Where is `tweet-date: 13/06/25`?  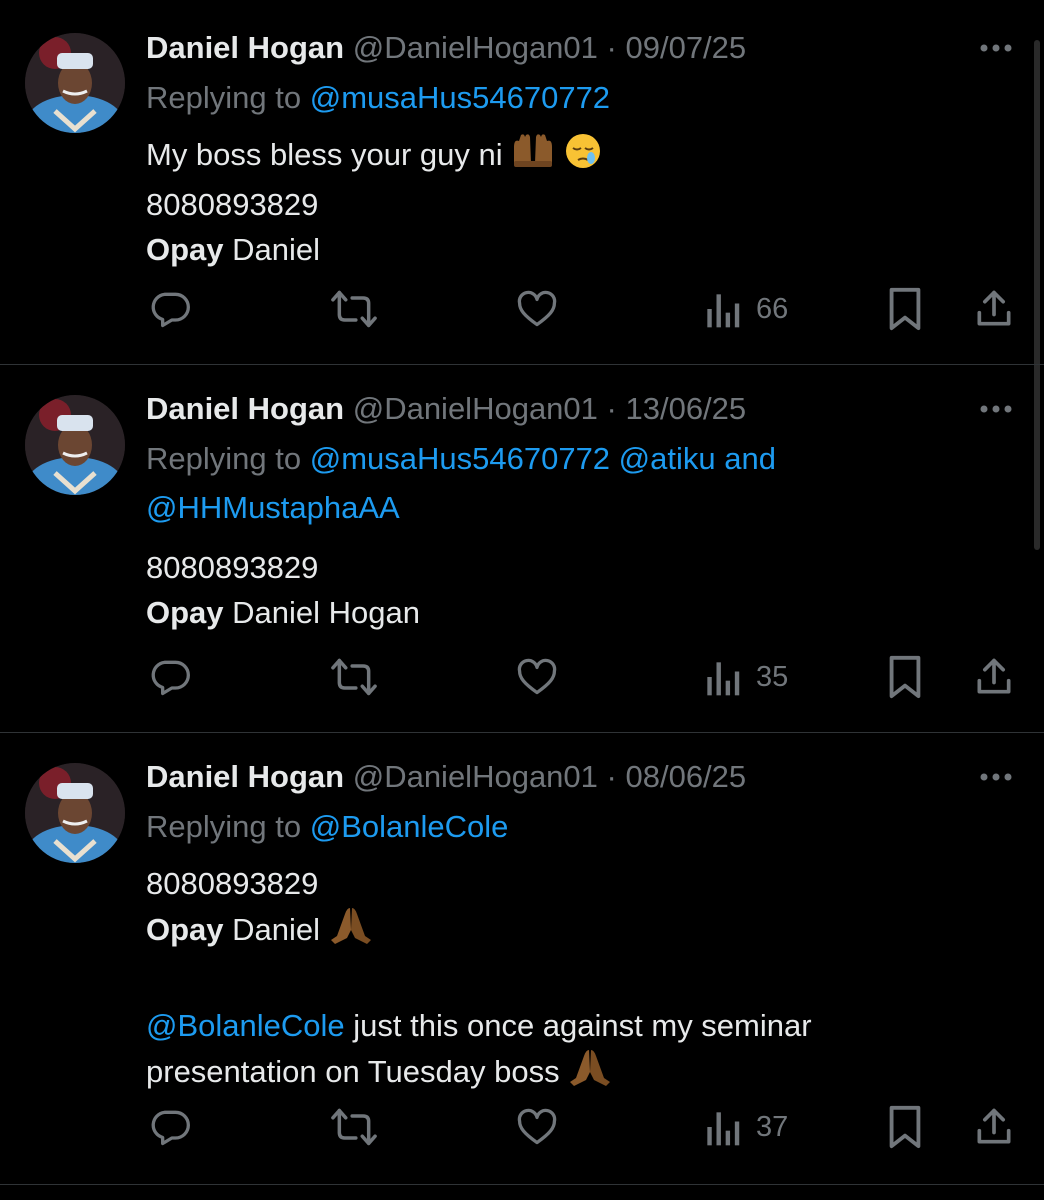 tweet-date: 13/06/25 is located at coordinates (685, 408).